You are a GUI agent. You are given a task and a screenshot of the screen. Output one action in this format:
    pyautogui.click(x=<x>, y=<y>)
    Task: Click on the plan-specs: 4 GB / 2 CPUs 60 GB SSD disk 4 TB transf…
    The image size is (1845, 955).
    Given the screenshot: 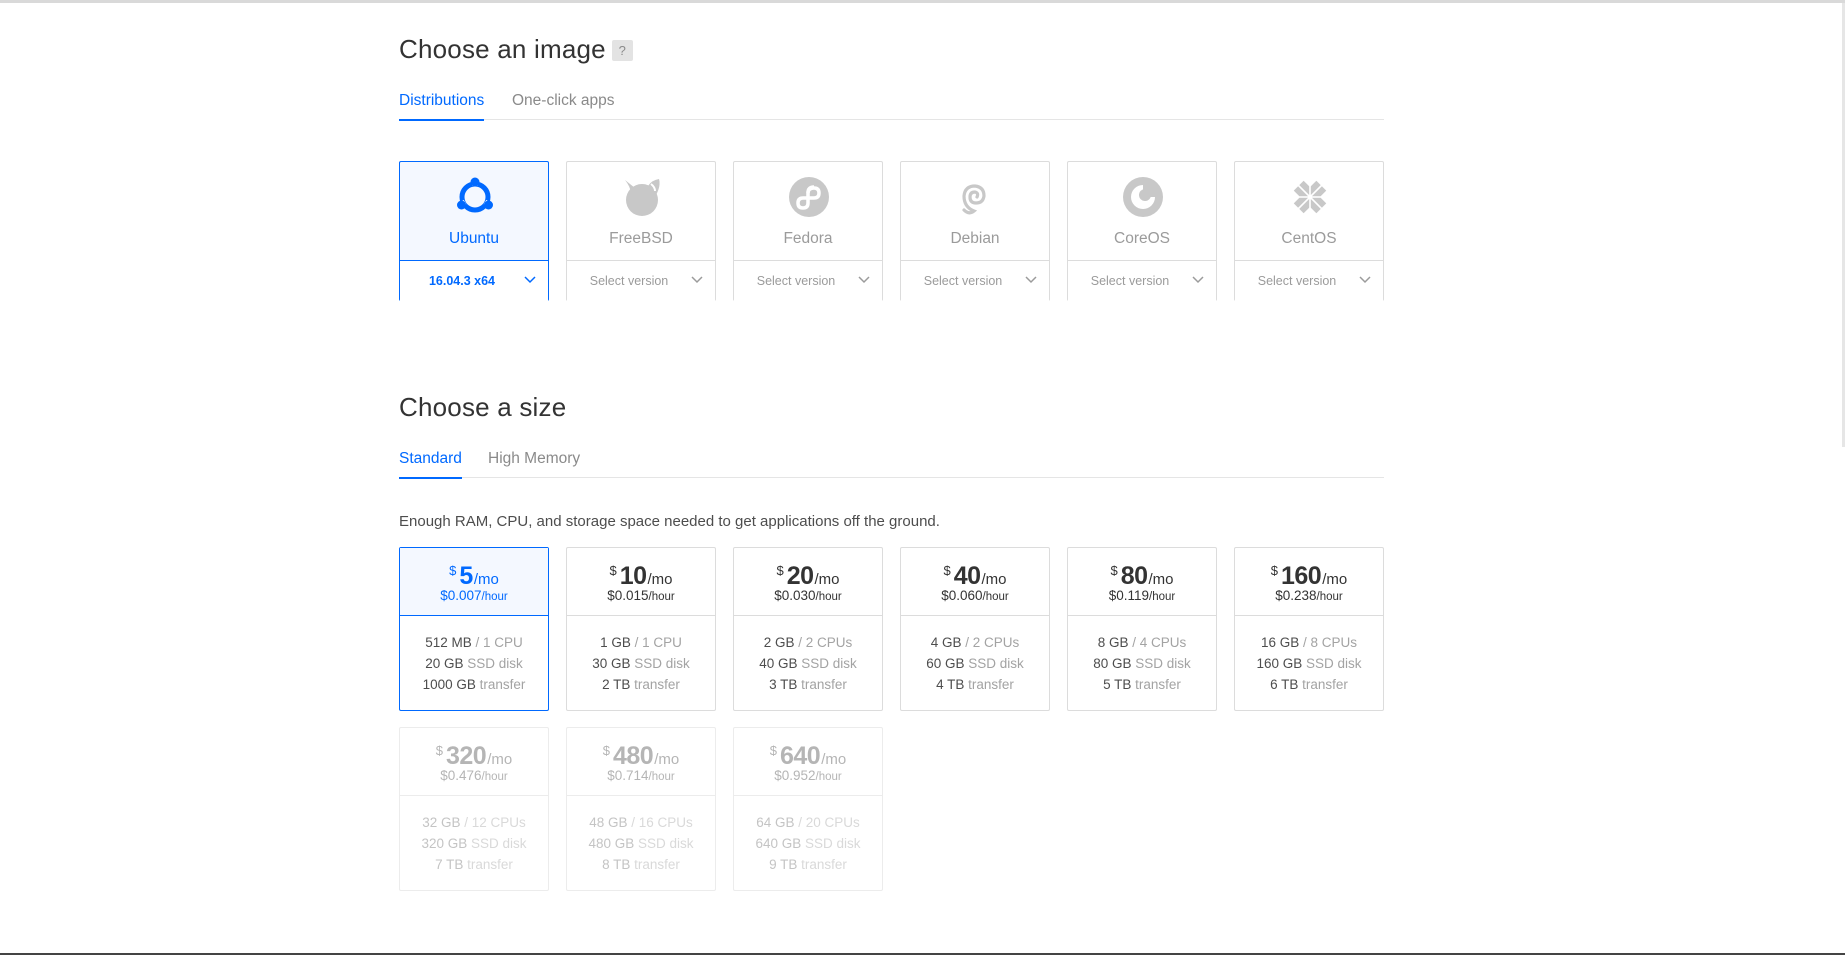 What is the action you would take?
    pyautogui.click(x=975, y=663)
    